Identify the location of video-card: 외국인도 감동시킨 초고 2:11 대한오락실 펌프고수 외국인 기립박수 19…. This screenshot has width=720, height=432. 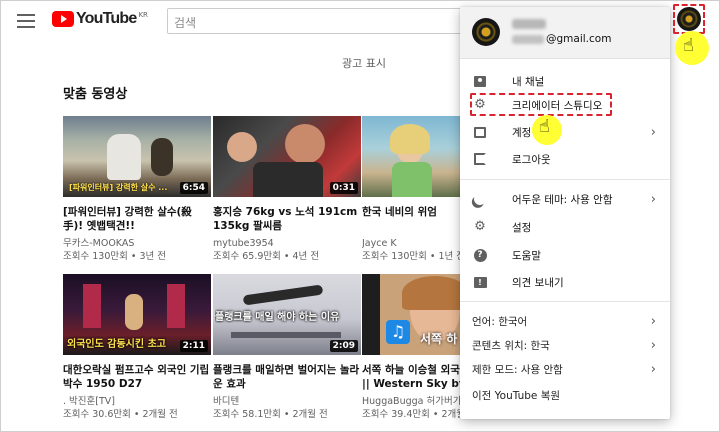
(137, 347).